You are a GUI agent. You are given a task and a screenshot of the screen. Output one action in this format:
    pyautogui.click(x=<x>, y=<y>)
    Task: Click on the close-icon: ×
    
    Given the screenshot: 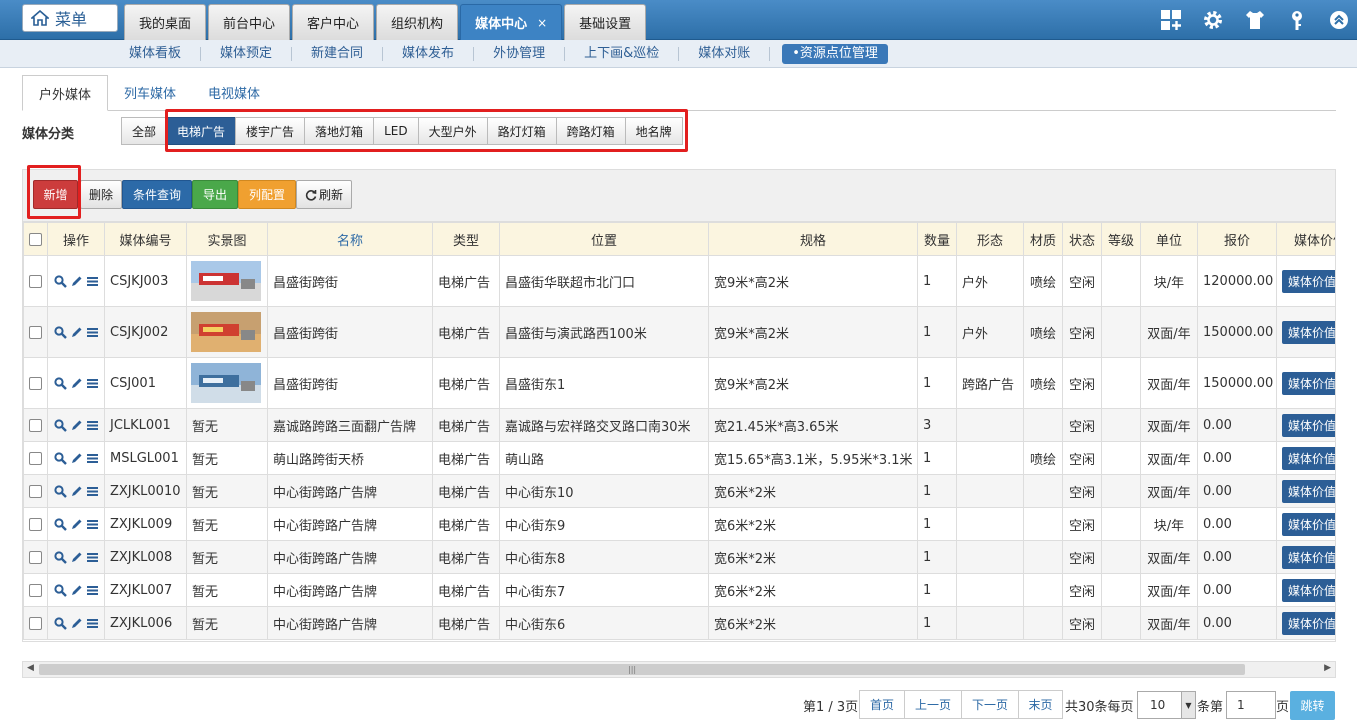 What is the action you would take?
    pyautogui.click(x=542, y=23)
    